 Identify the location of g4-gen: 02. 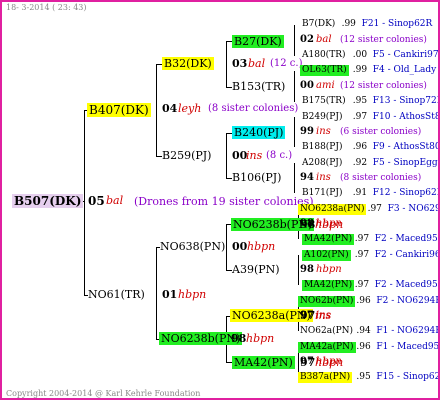
(307, 39).